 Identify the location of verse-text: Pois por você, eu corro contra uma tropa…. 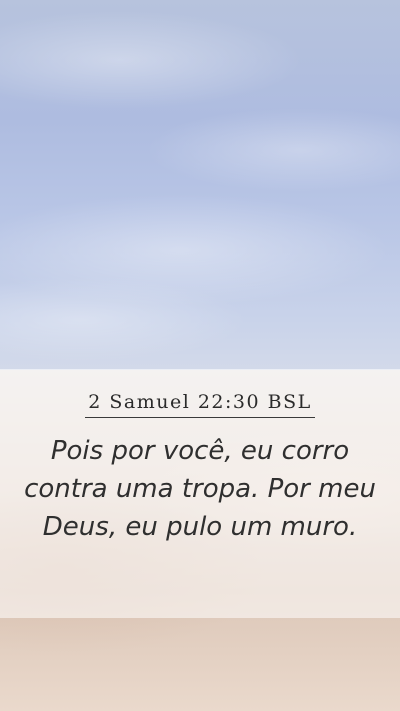
(200, 489).